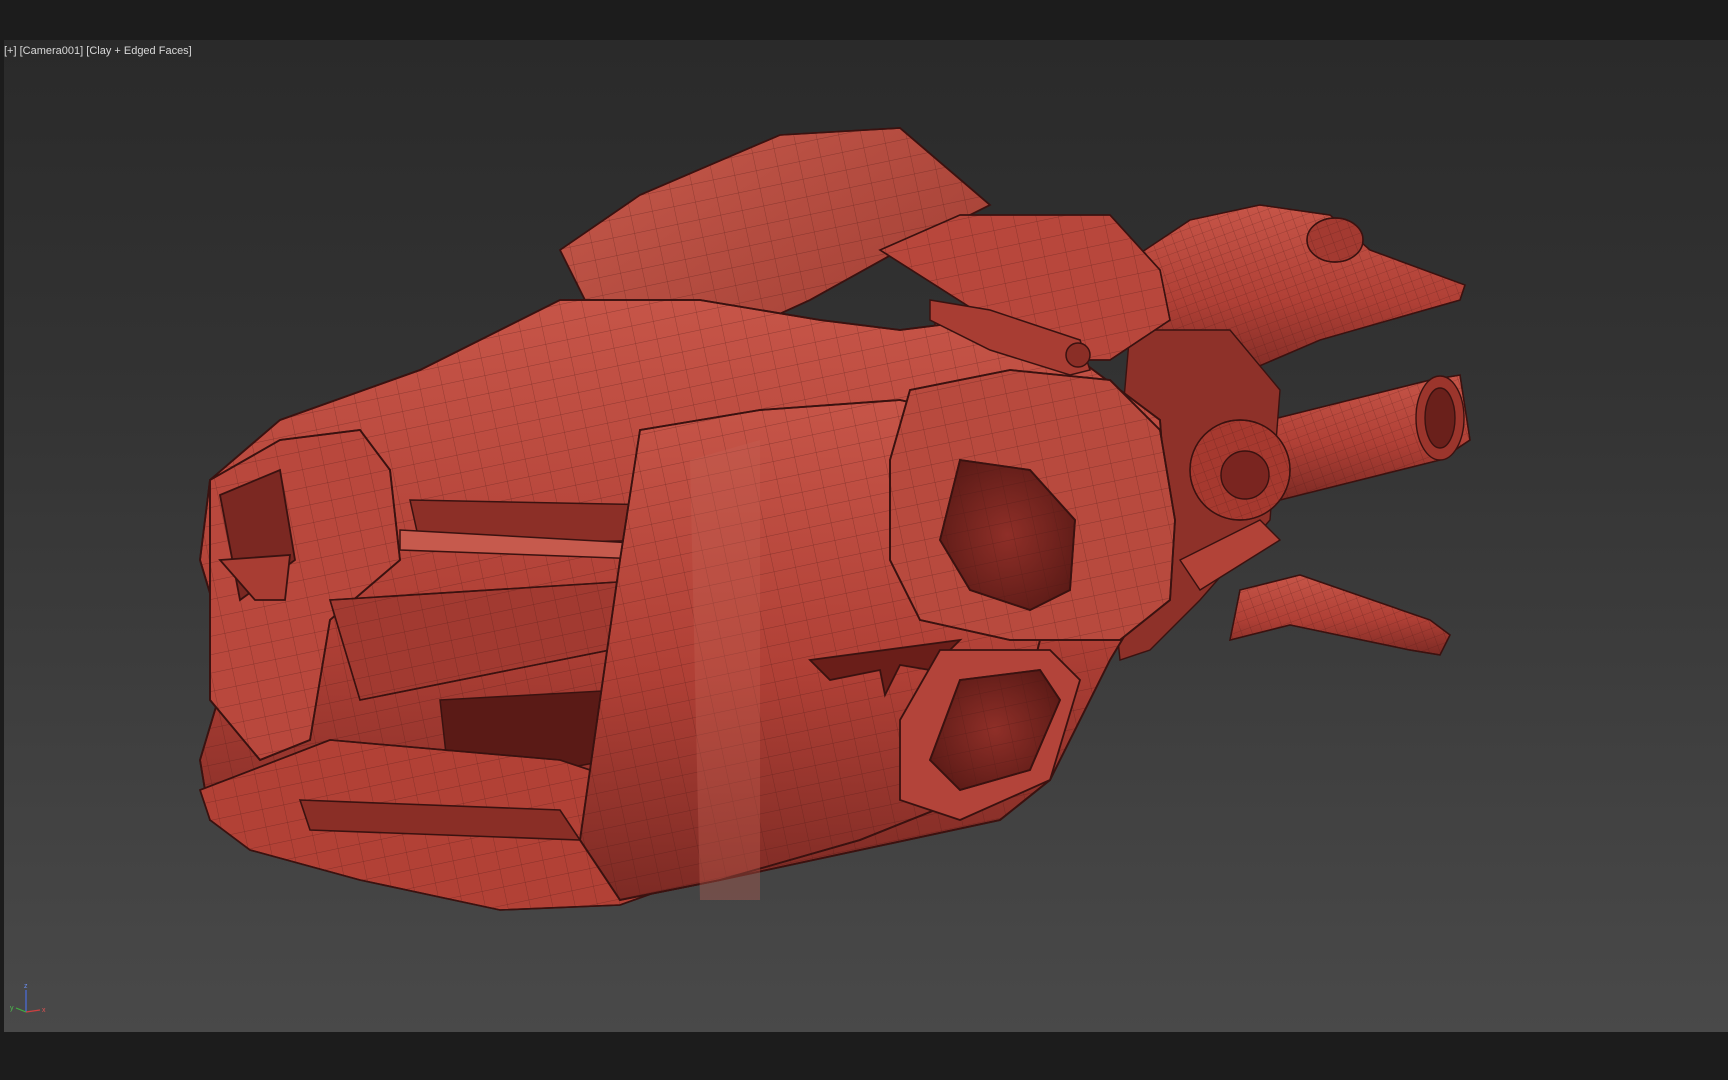  I want to click on y-axis-label: y, so click(12, 1008).